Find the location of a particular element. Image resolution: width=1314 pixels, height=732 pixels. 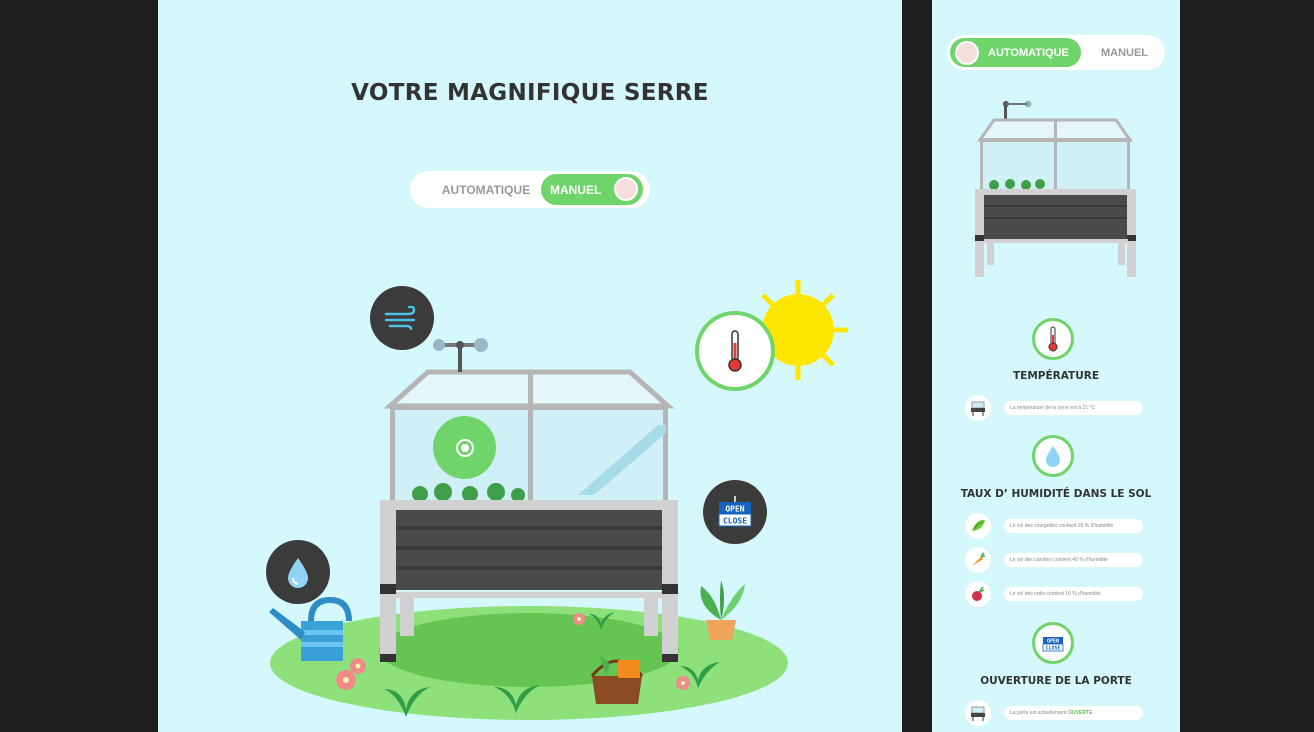

greenhouse-thumbnail is located at coordinates (1055, 188).